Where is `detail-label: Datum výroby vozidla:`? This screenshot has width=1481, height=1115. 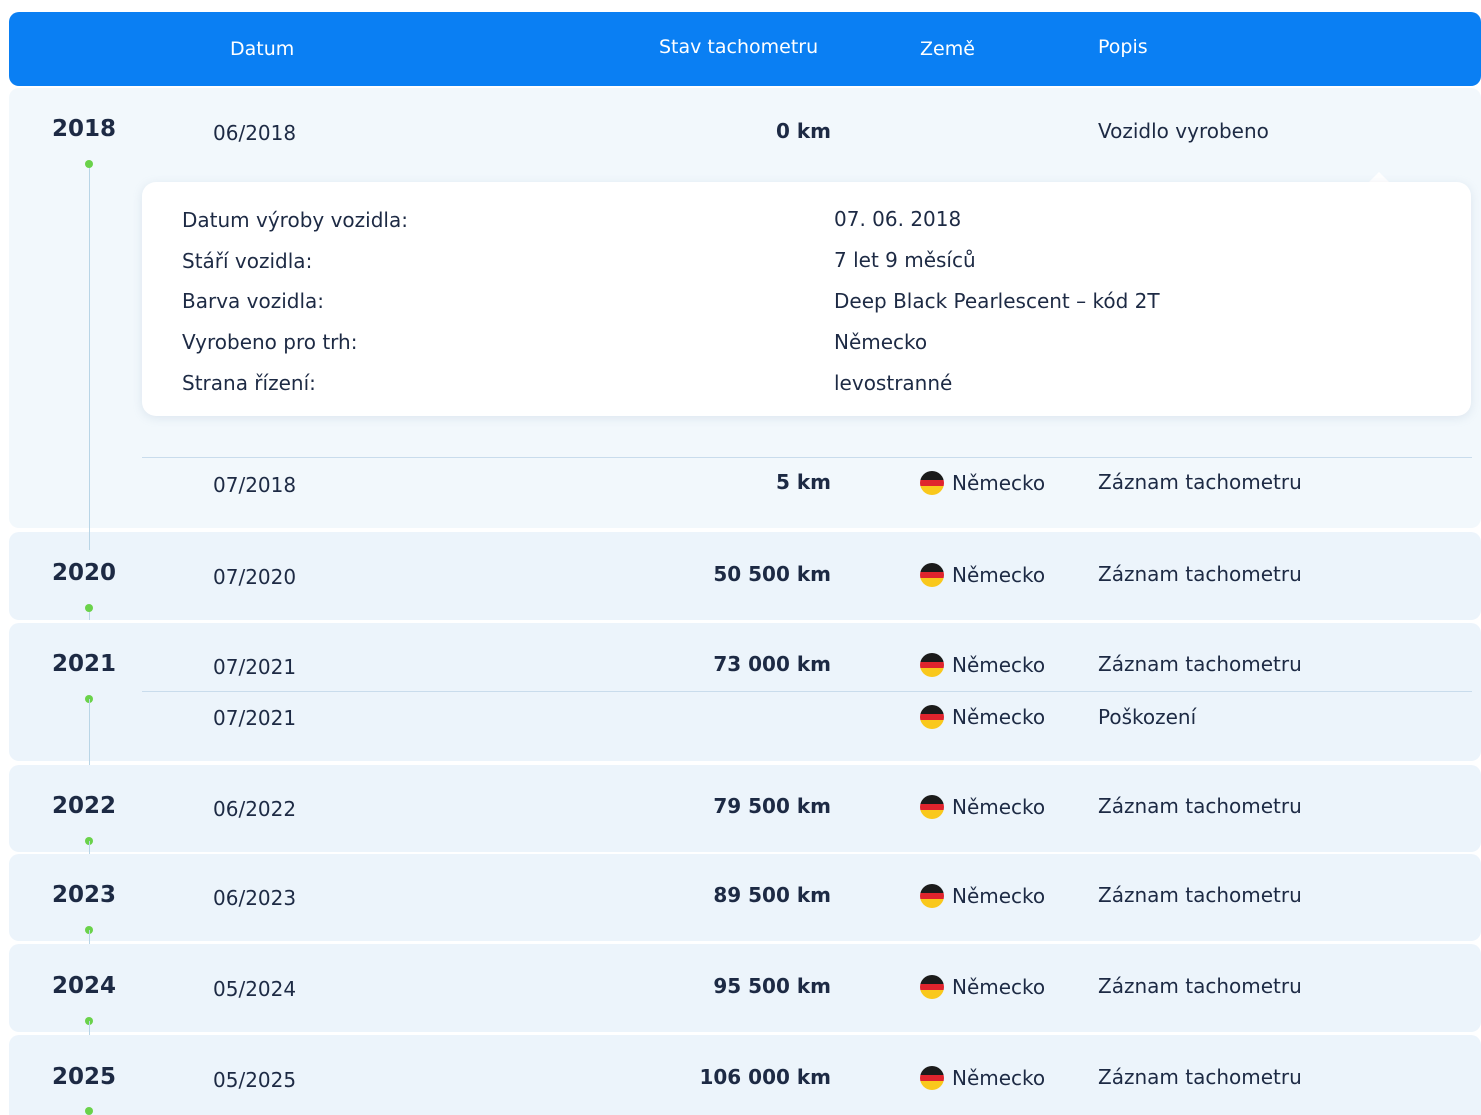 detail-label: Datum výroby vozidla: is located at coordinates (295, 220).